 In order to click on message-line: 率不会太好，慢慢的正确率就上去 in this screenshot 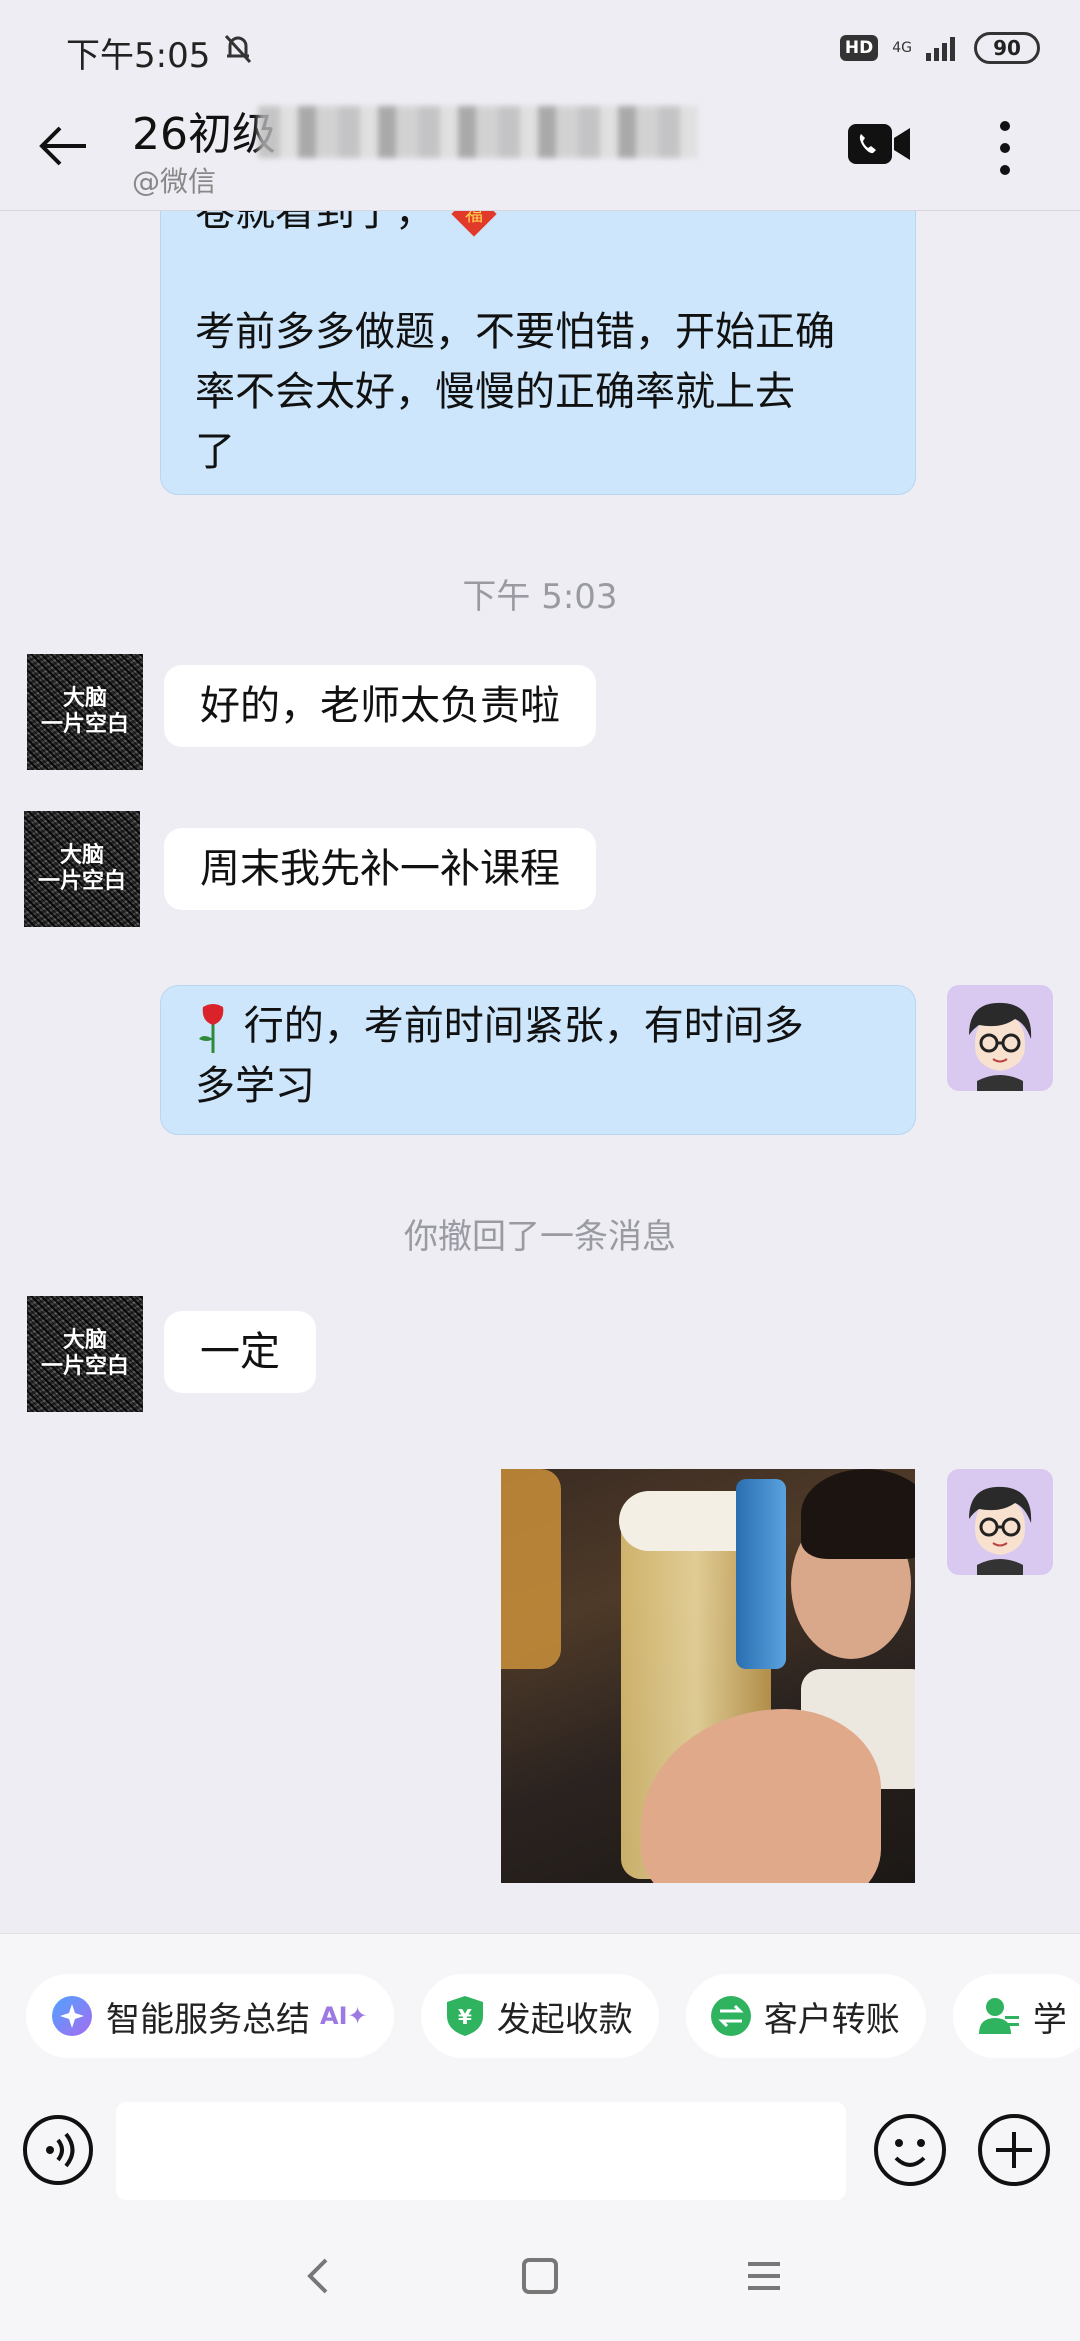, I will do `click(495, 392)`.